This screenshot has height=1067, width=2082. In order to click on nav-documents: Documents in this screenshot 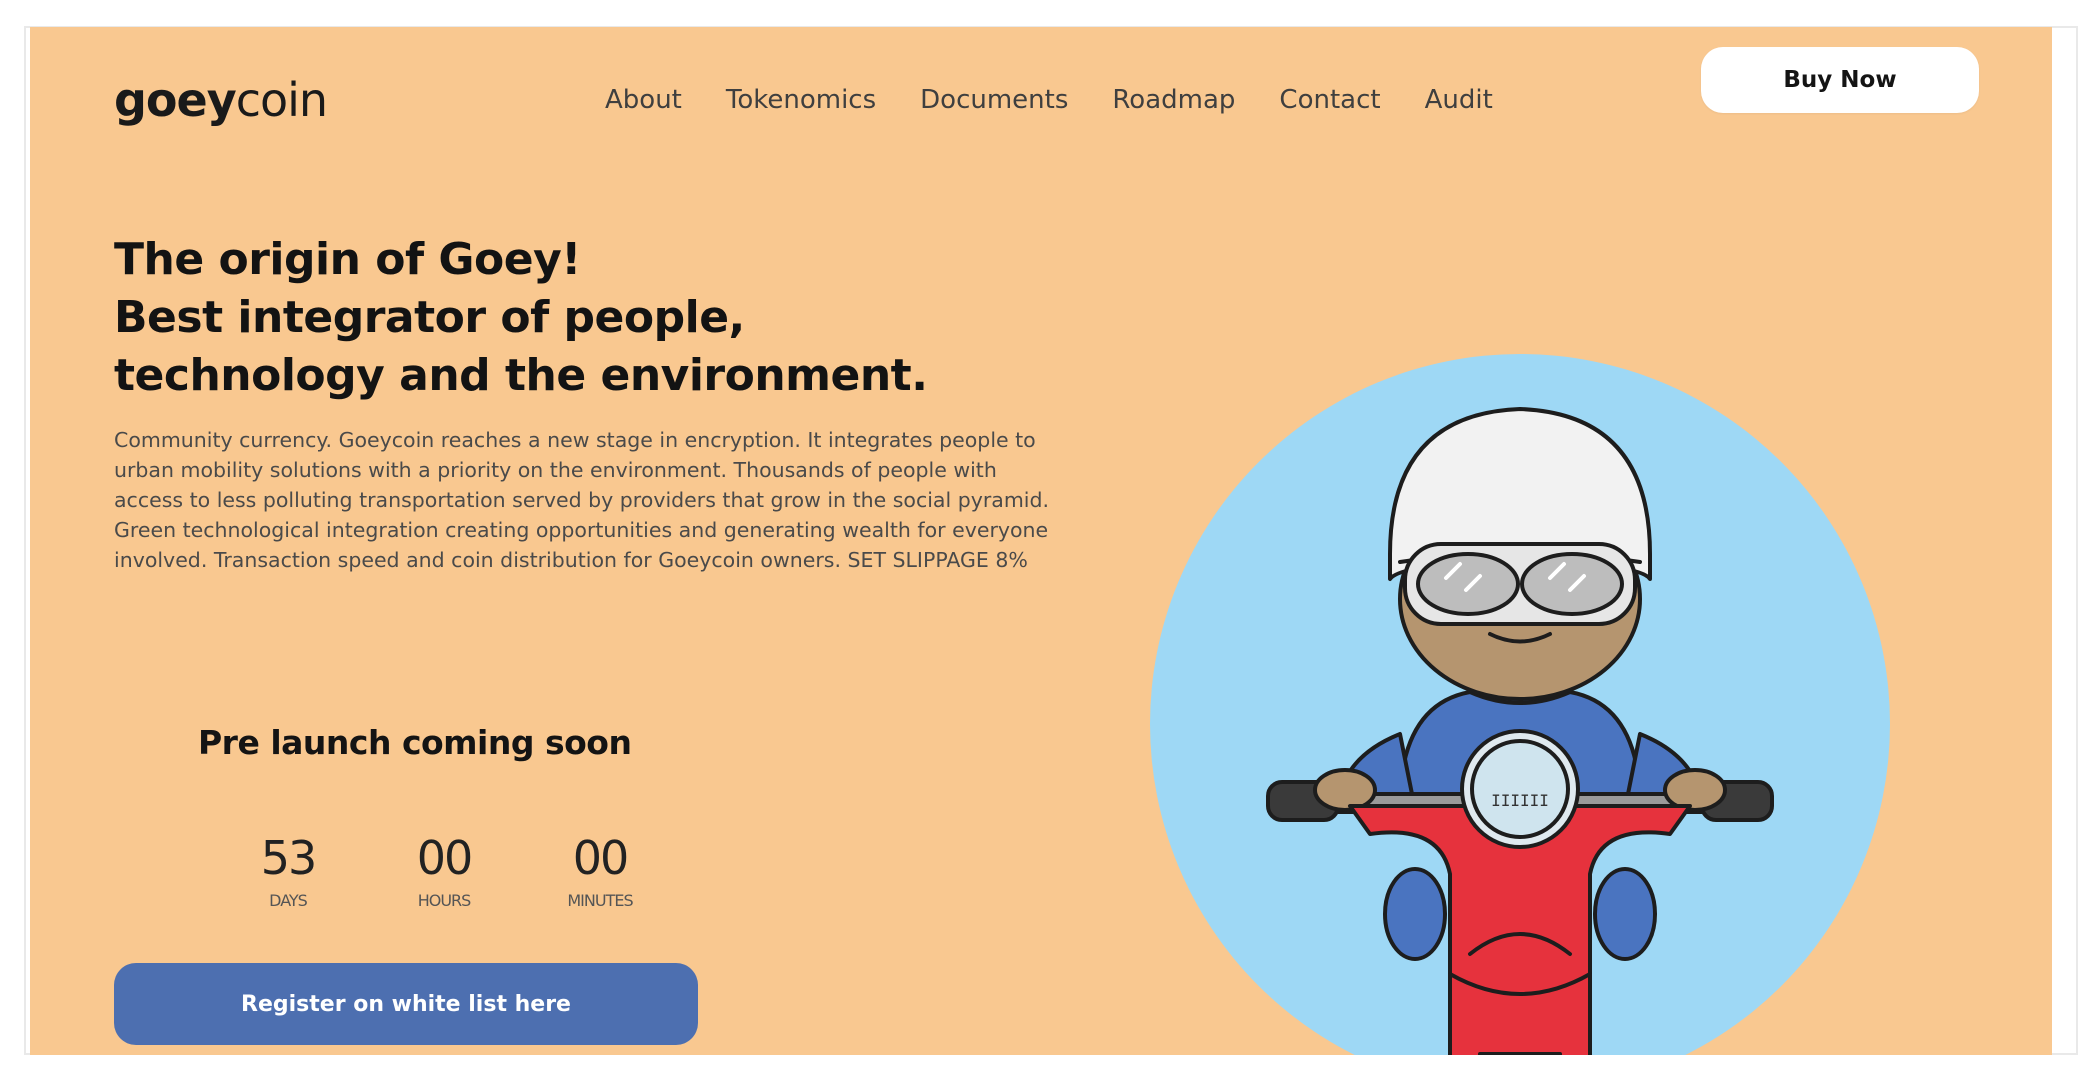, I will do `click(994, 100)`.